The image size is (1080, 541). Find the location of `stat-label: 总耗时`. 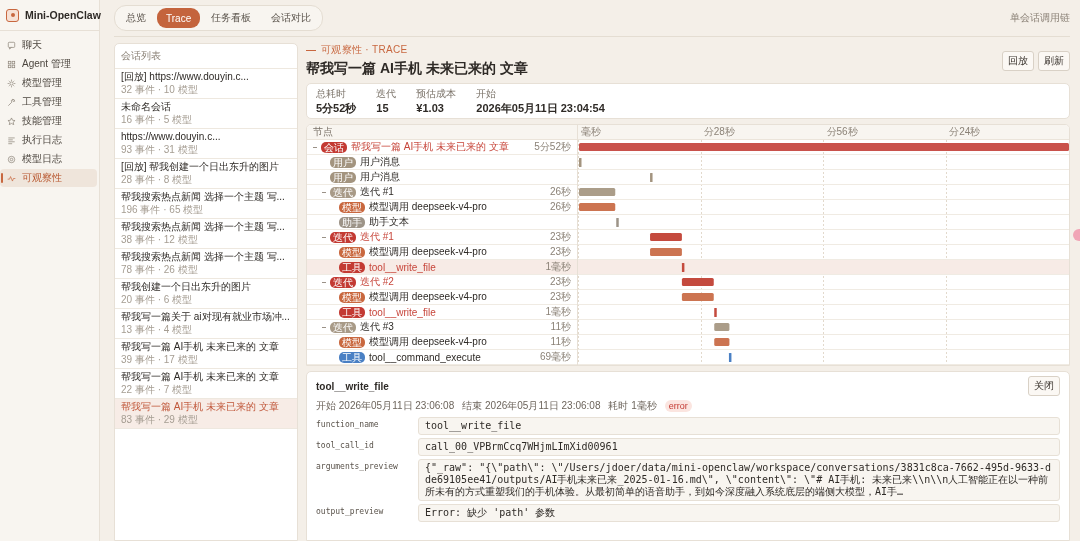

stat-label: 总耗时 is located at coordinates (331, 94).